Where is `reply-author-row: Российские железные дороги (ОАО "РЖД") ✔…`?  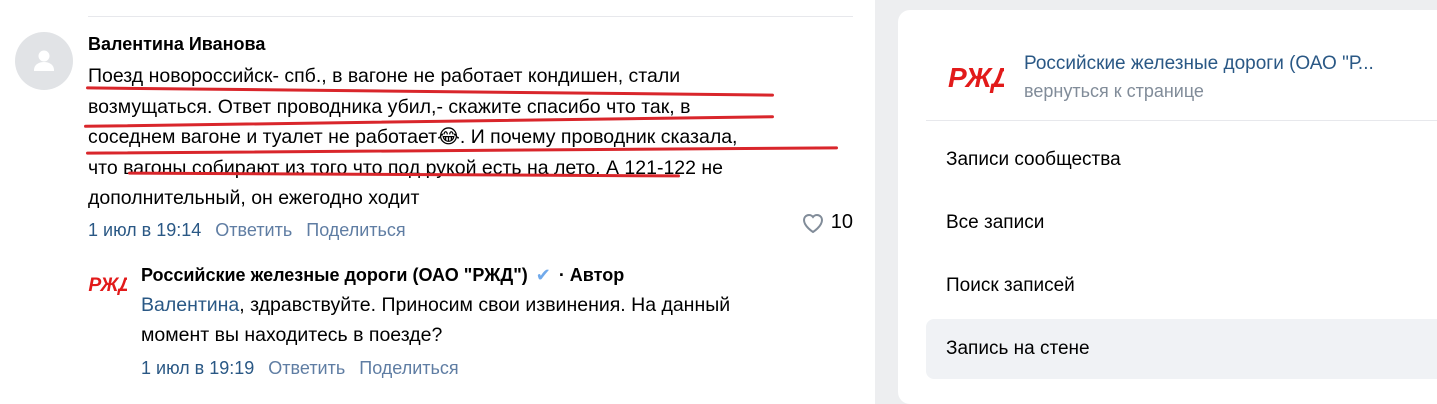 reply-author-row: Российские железные дороги (ОАО "РЖД") ✔… is located at coordinates (491, 275).